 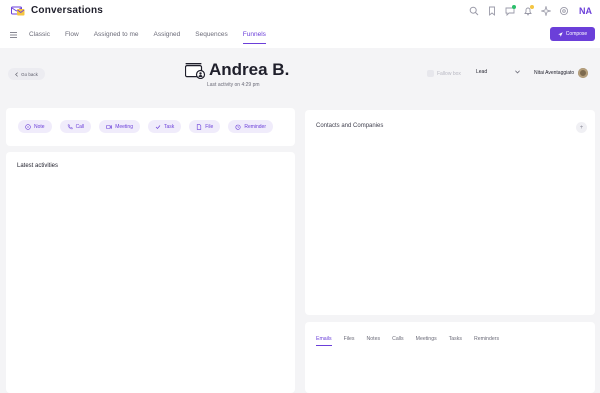 I want to click on reminder-action-button: Reminder, so click(x=251, y=126).